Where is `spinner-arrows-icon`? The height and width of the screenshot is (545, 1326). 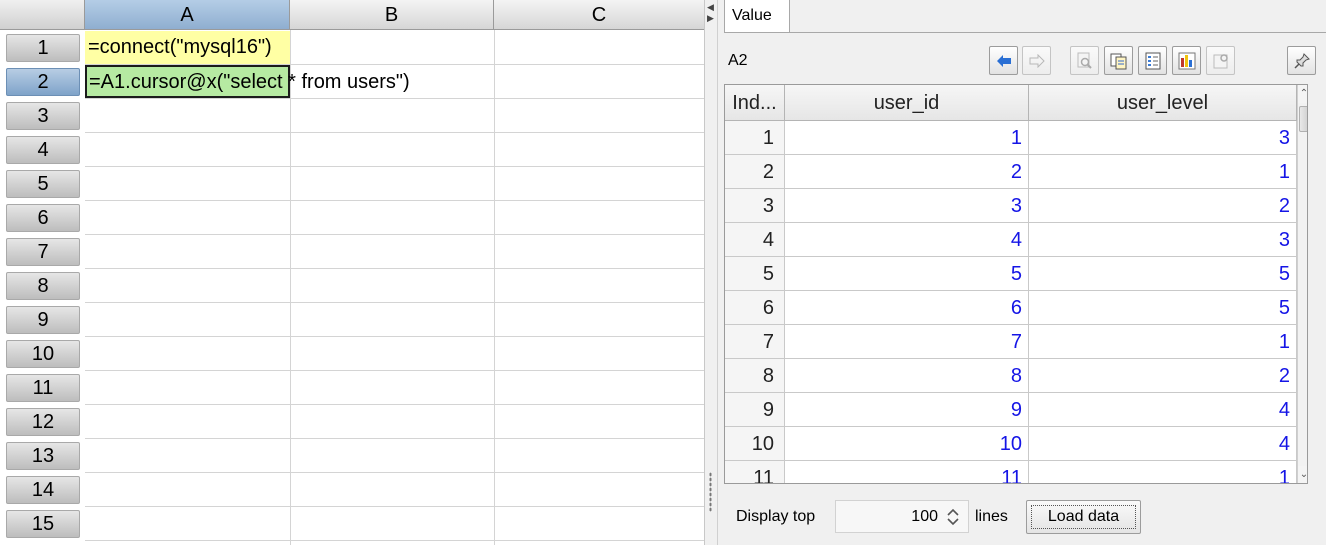 spinner-arrows-icon is located at coordinates (953, 517).